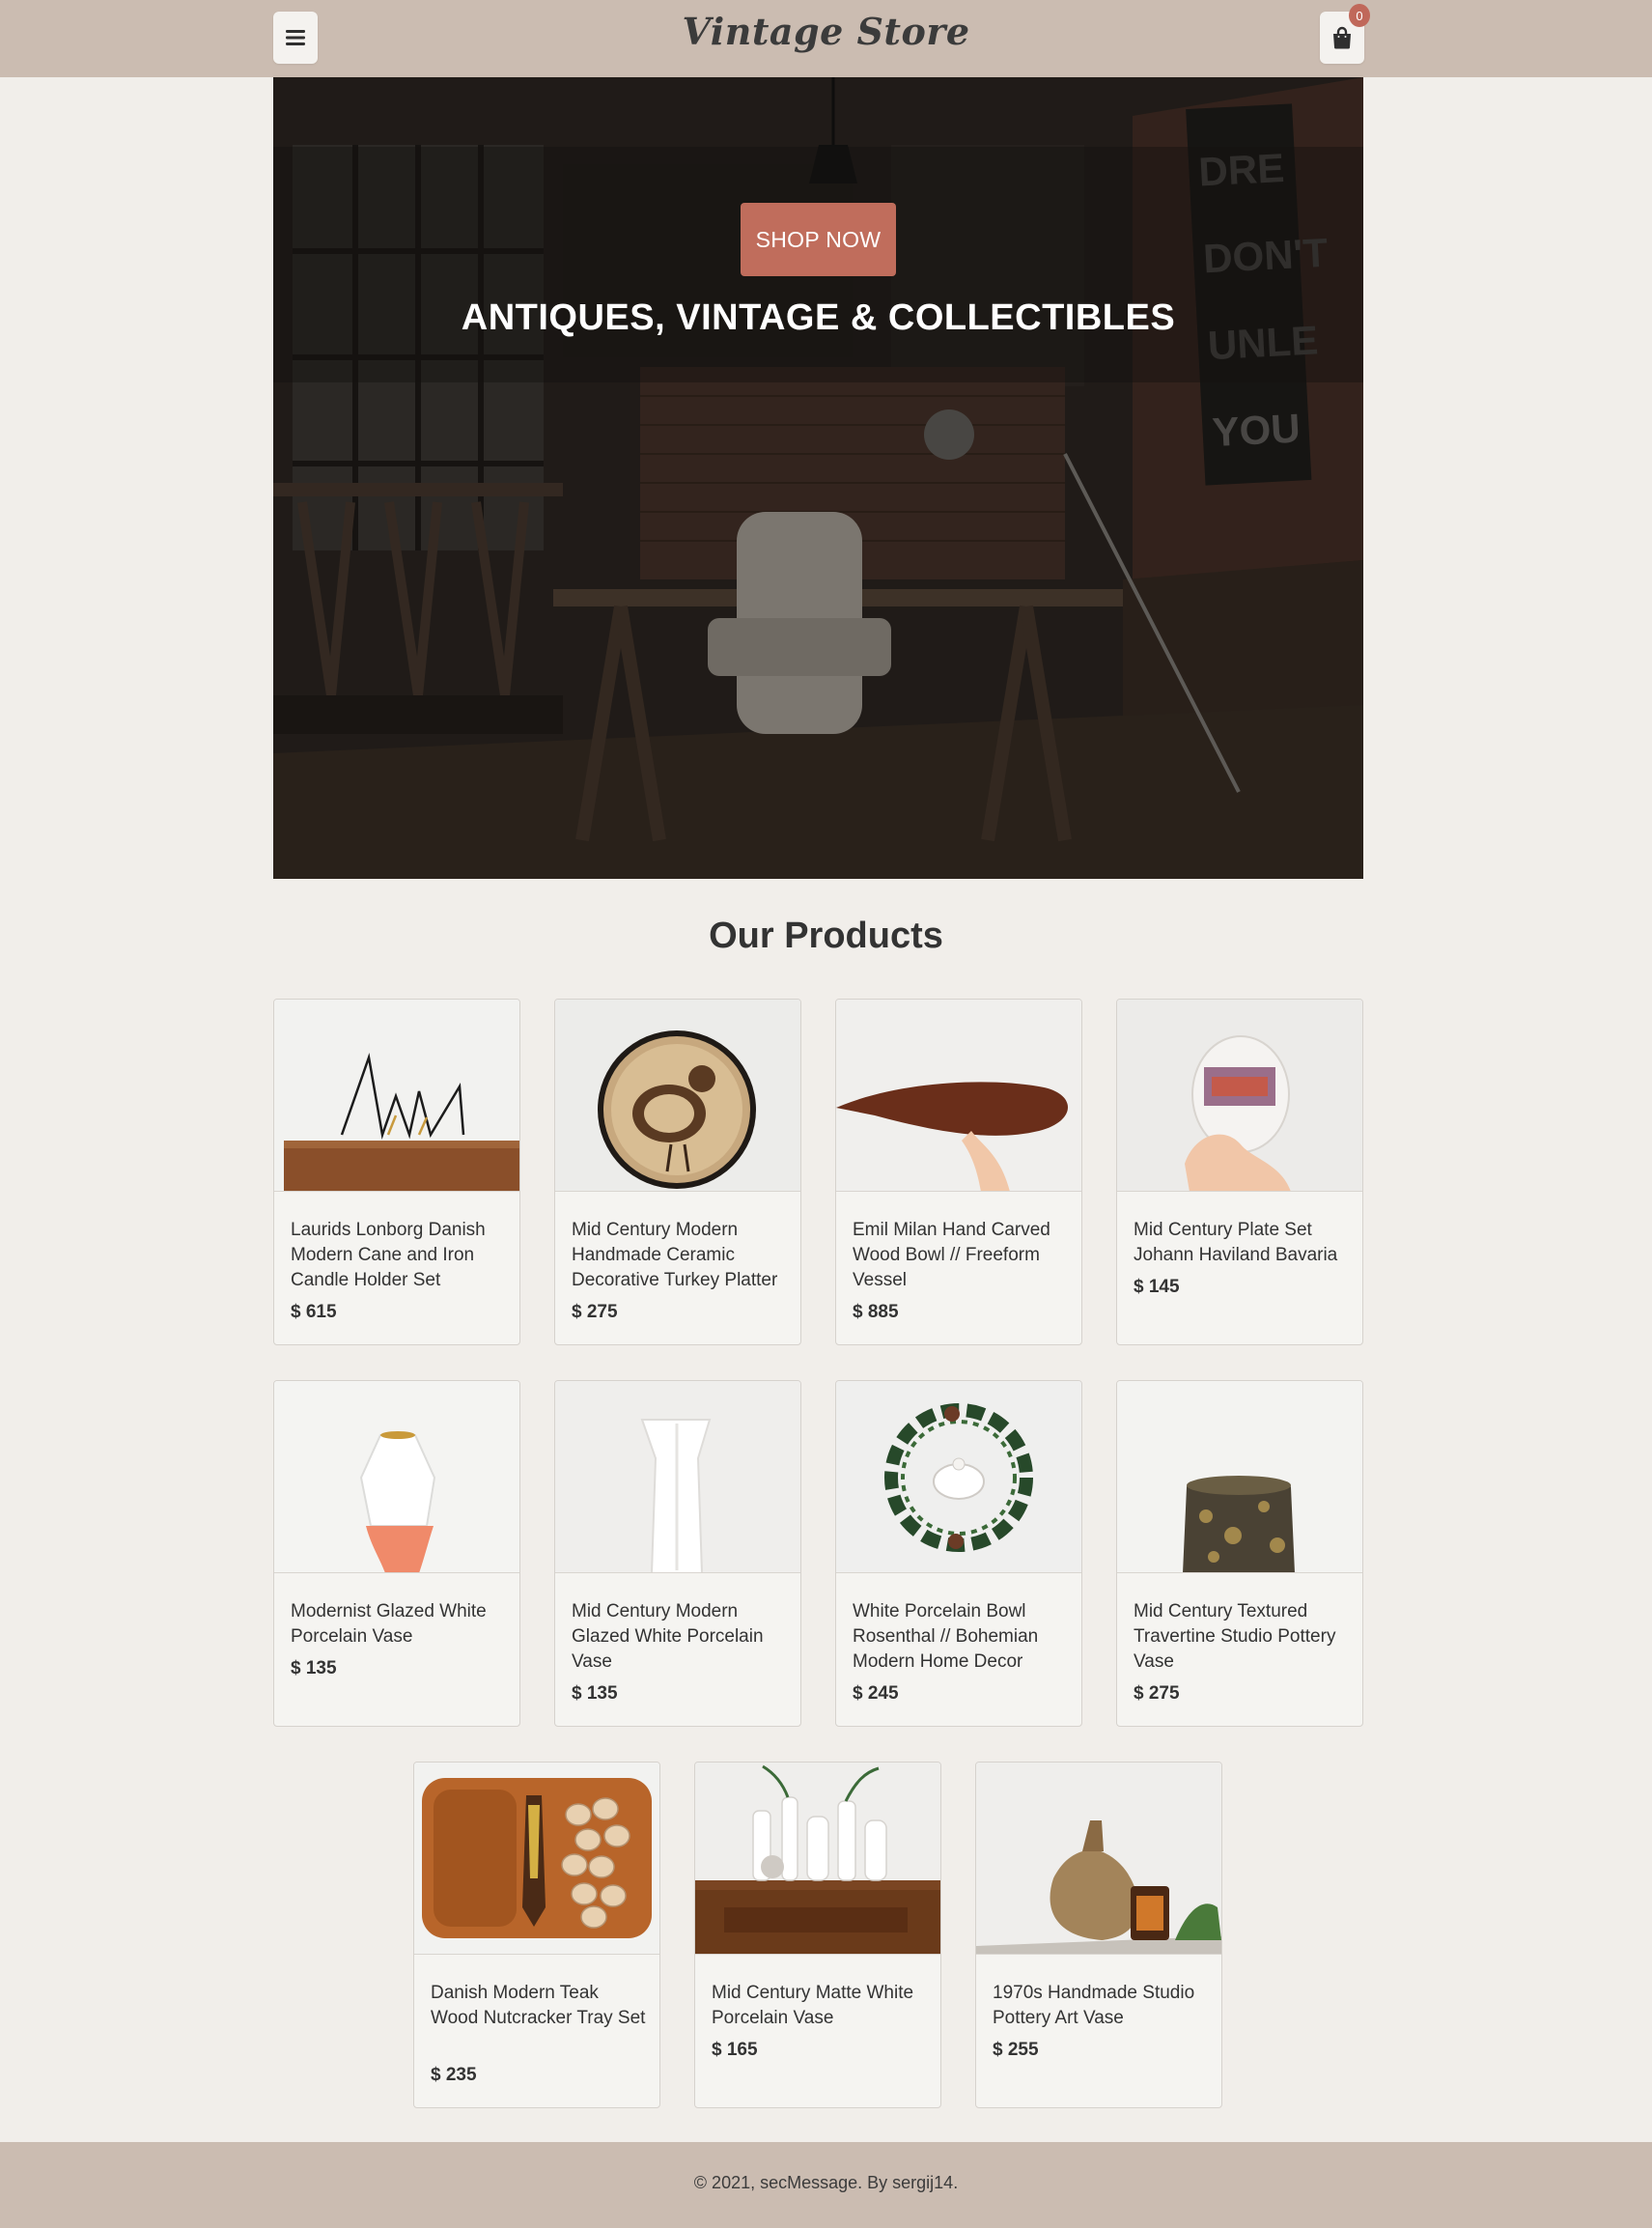 Image resolution: width=1652 pixels, height=2228 pixels. I want to click on product-price: $ 615, so click(314, 1312).